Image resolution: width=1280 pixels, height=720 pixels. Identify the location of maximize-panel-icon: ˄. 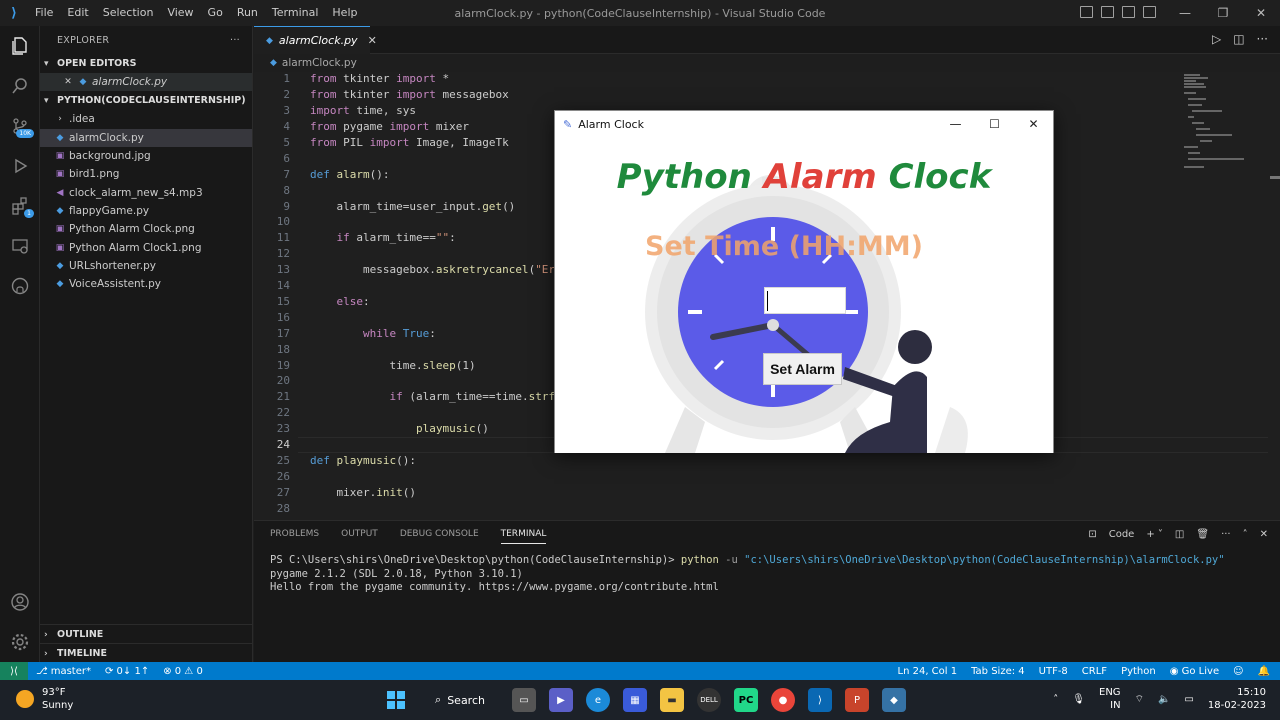
(1245, 534).